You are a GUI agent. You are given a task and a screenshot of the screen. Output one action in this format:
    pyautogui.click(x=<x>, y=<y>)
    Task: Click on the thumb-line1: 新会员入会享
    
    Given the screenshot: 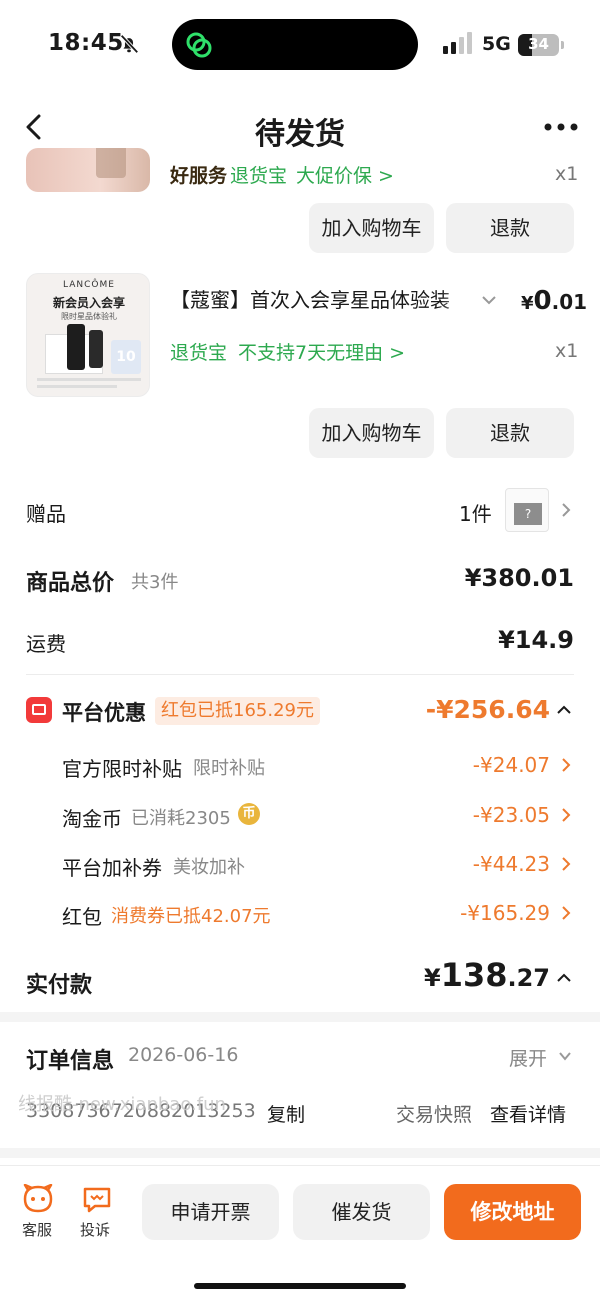 What is the action you would take?
    pyautogui.click(x=88, y=303)
    